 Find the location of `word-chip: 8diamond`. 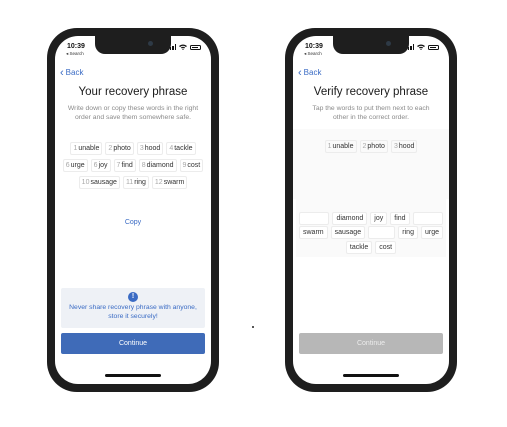

word-chip: 8diamond is located at coordinates (157, 165).